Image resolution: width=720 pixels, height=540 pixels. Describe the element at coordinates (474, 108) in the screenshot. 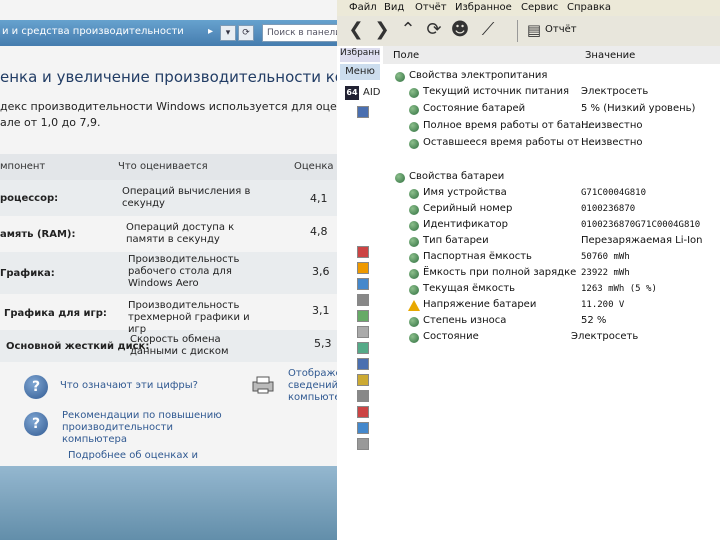

I see `field-battery-state: Состояние батарей` at that location.